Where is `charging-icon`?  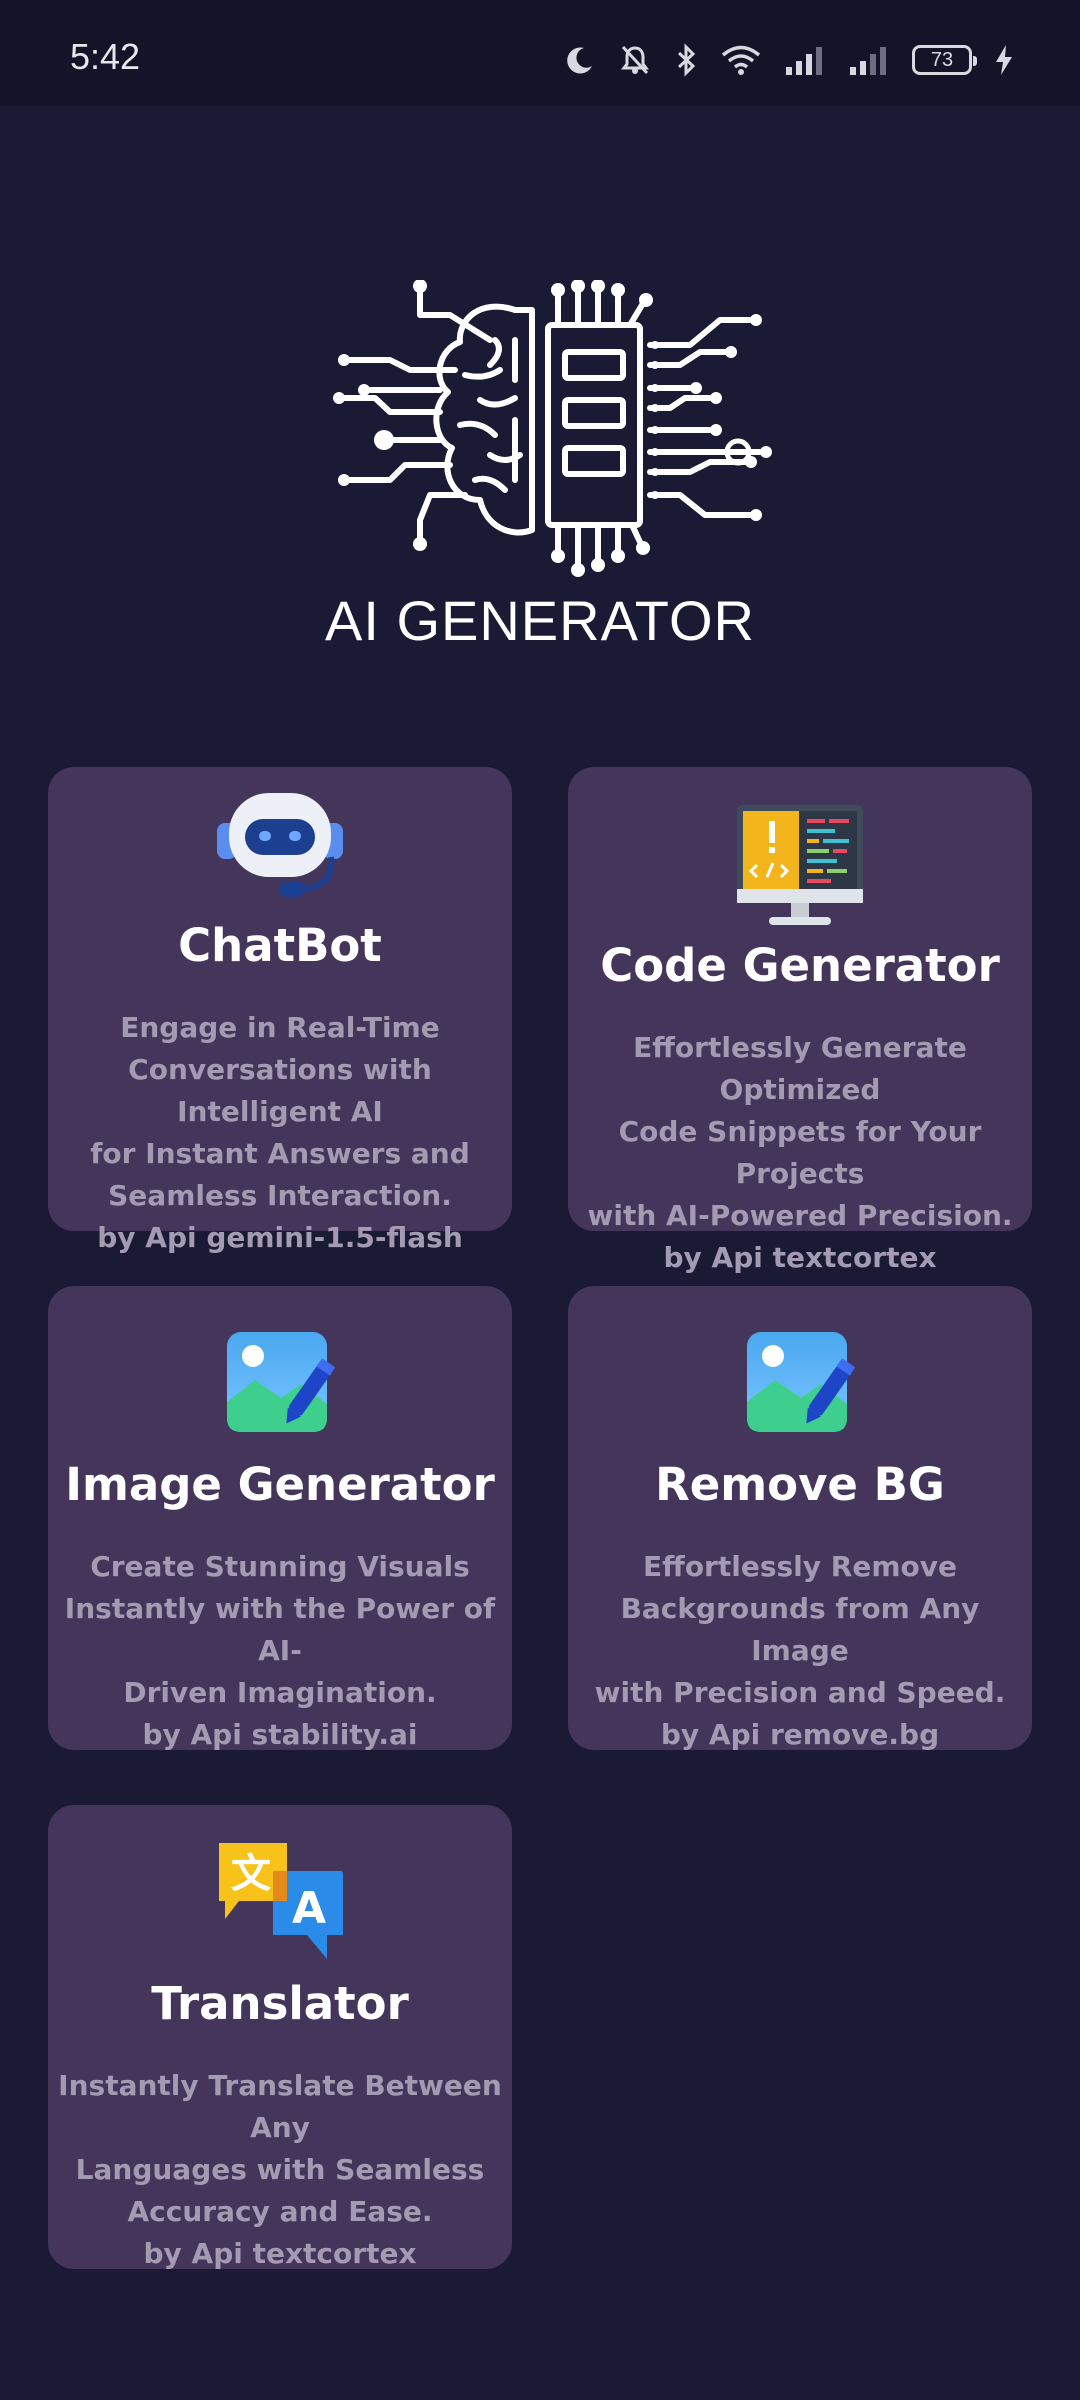 charging-icon is located at coordinates (1004, 60).